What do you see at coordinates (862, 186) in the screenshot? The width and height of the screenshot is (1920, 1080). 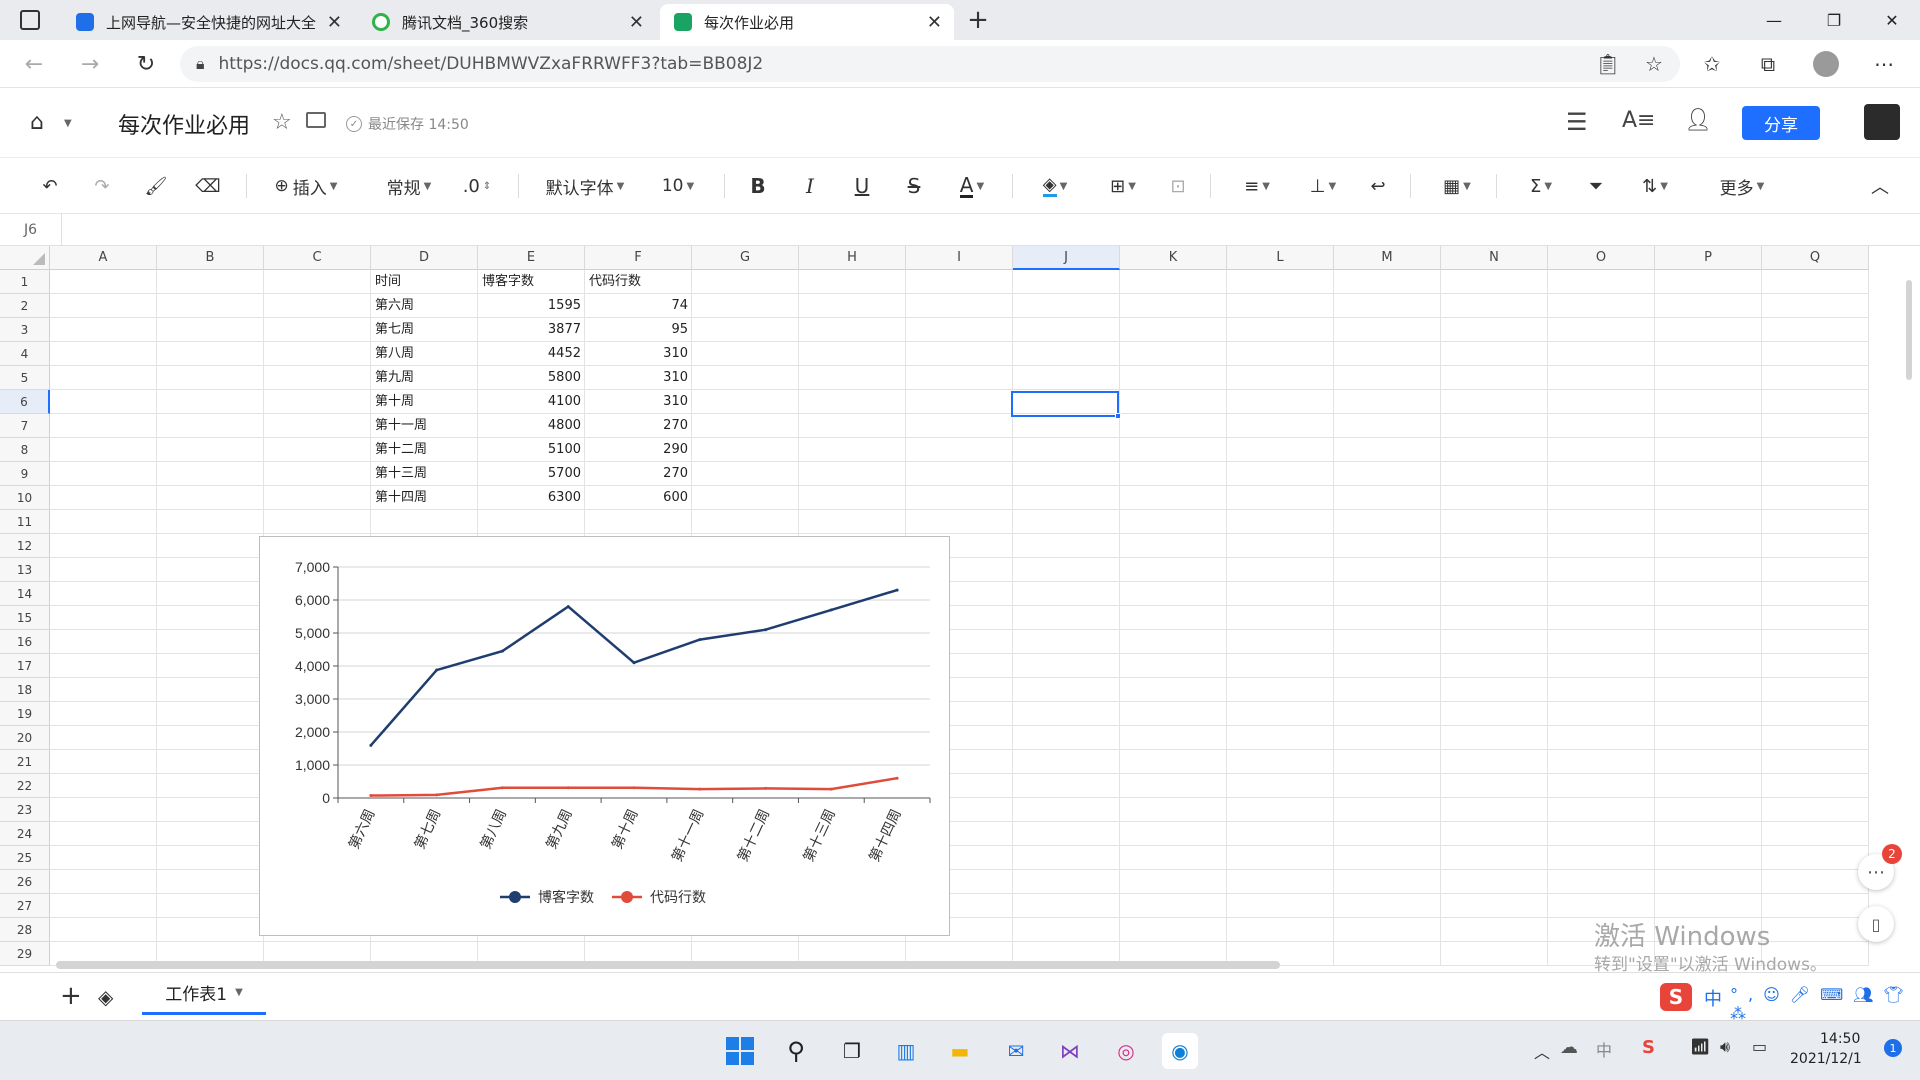 I see `underline-icon: U` at bounding box center [862, 186].